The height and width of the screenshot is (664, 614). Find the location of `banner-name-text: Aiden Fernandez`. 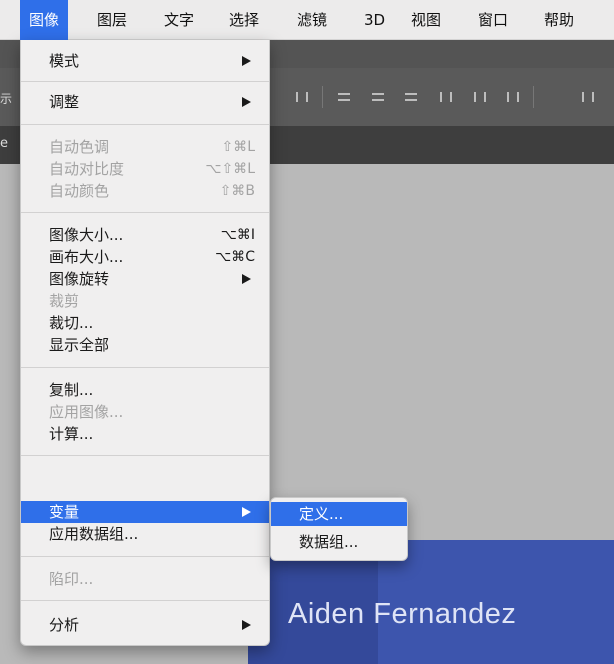

banner-name-text: Aiden Fernandez is located at coordinates (402, 614).